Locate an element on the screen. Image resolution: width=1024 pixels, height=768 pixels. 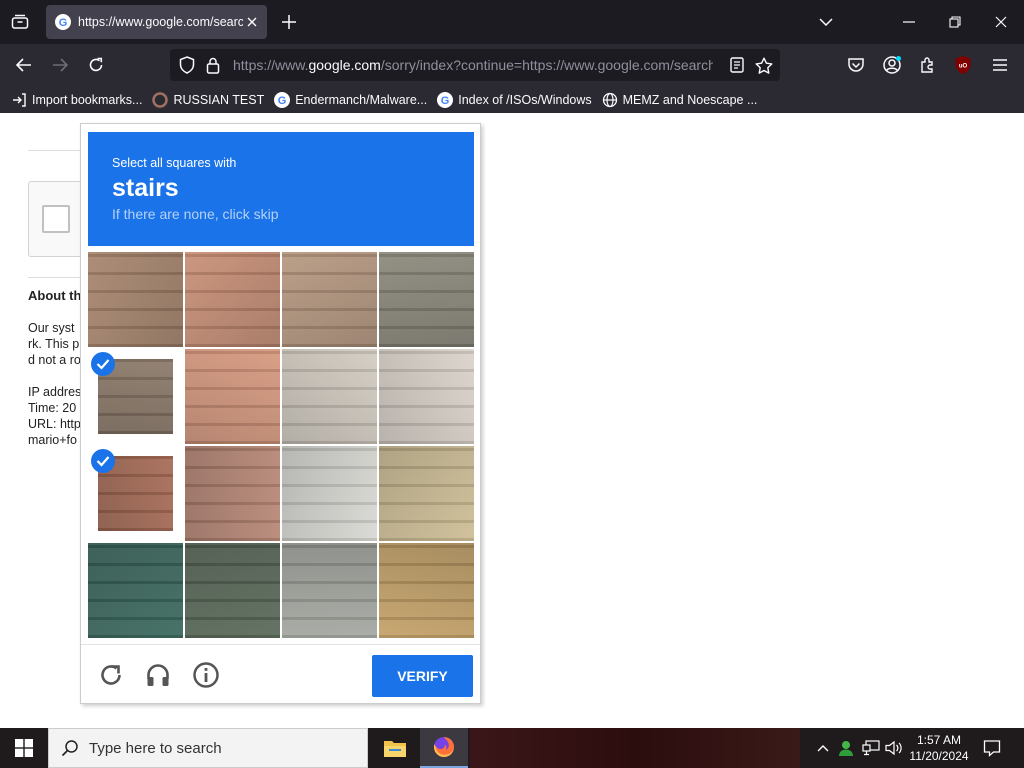
bookmark-star-icon is located at coordinates (764, 65).